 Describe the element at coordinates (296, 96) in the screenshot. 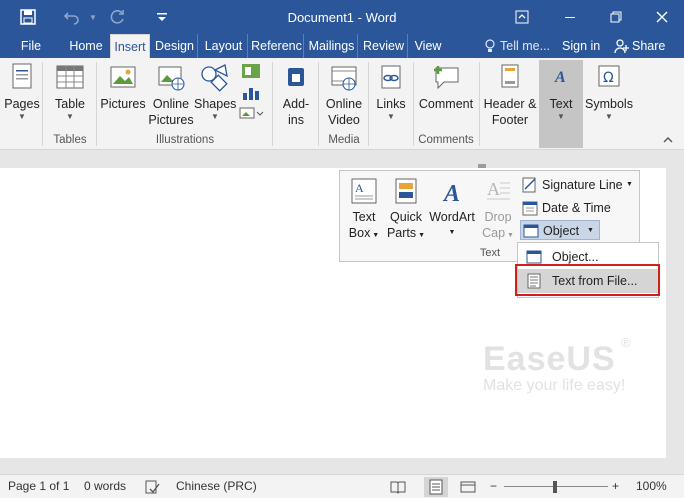

I see `add-ins-button: Add- ins` at that location.